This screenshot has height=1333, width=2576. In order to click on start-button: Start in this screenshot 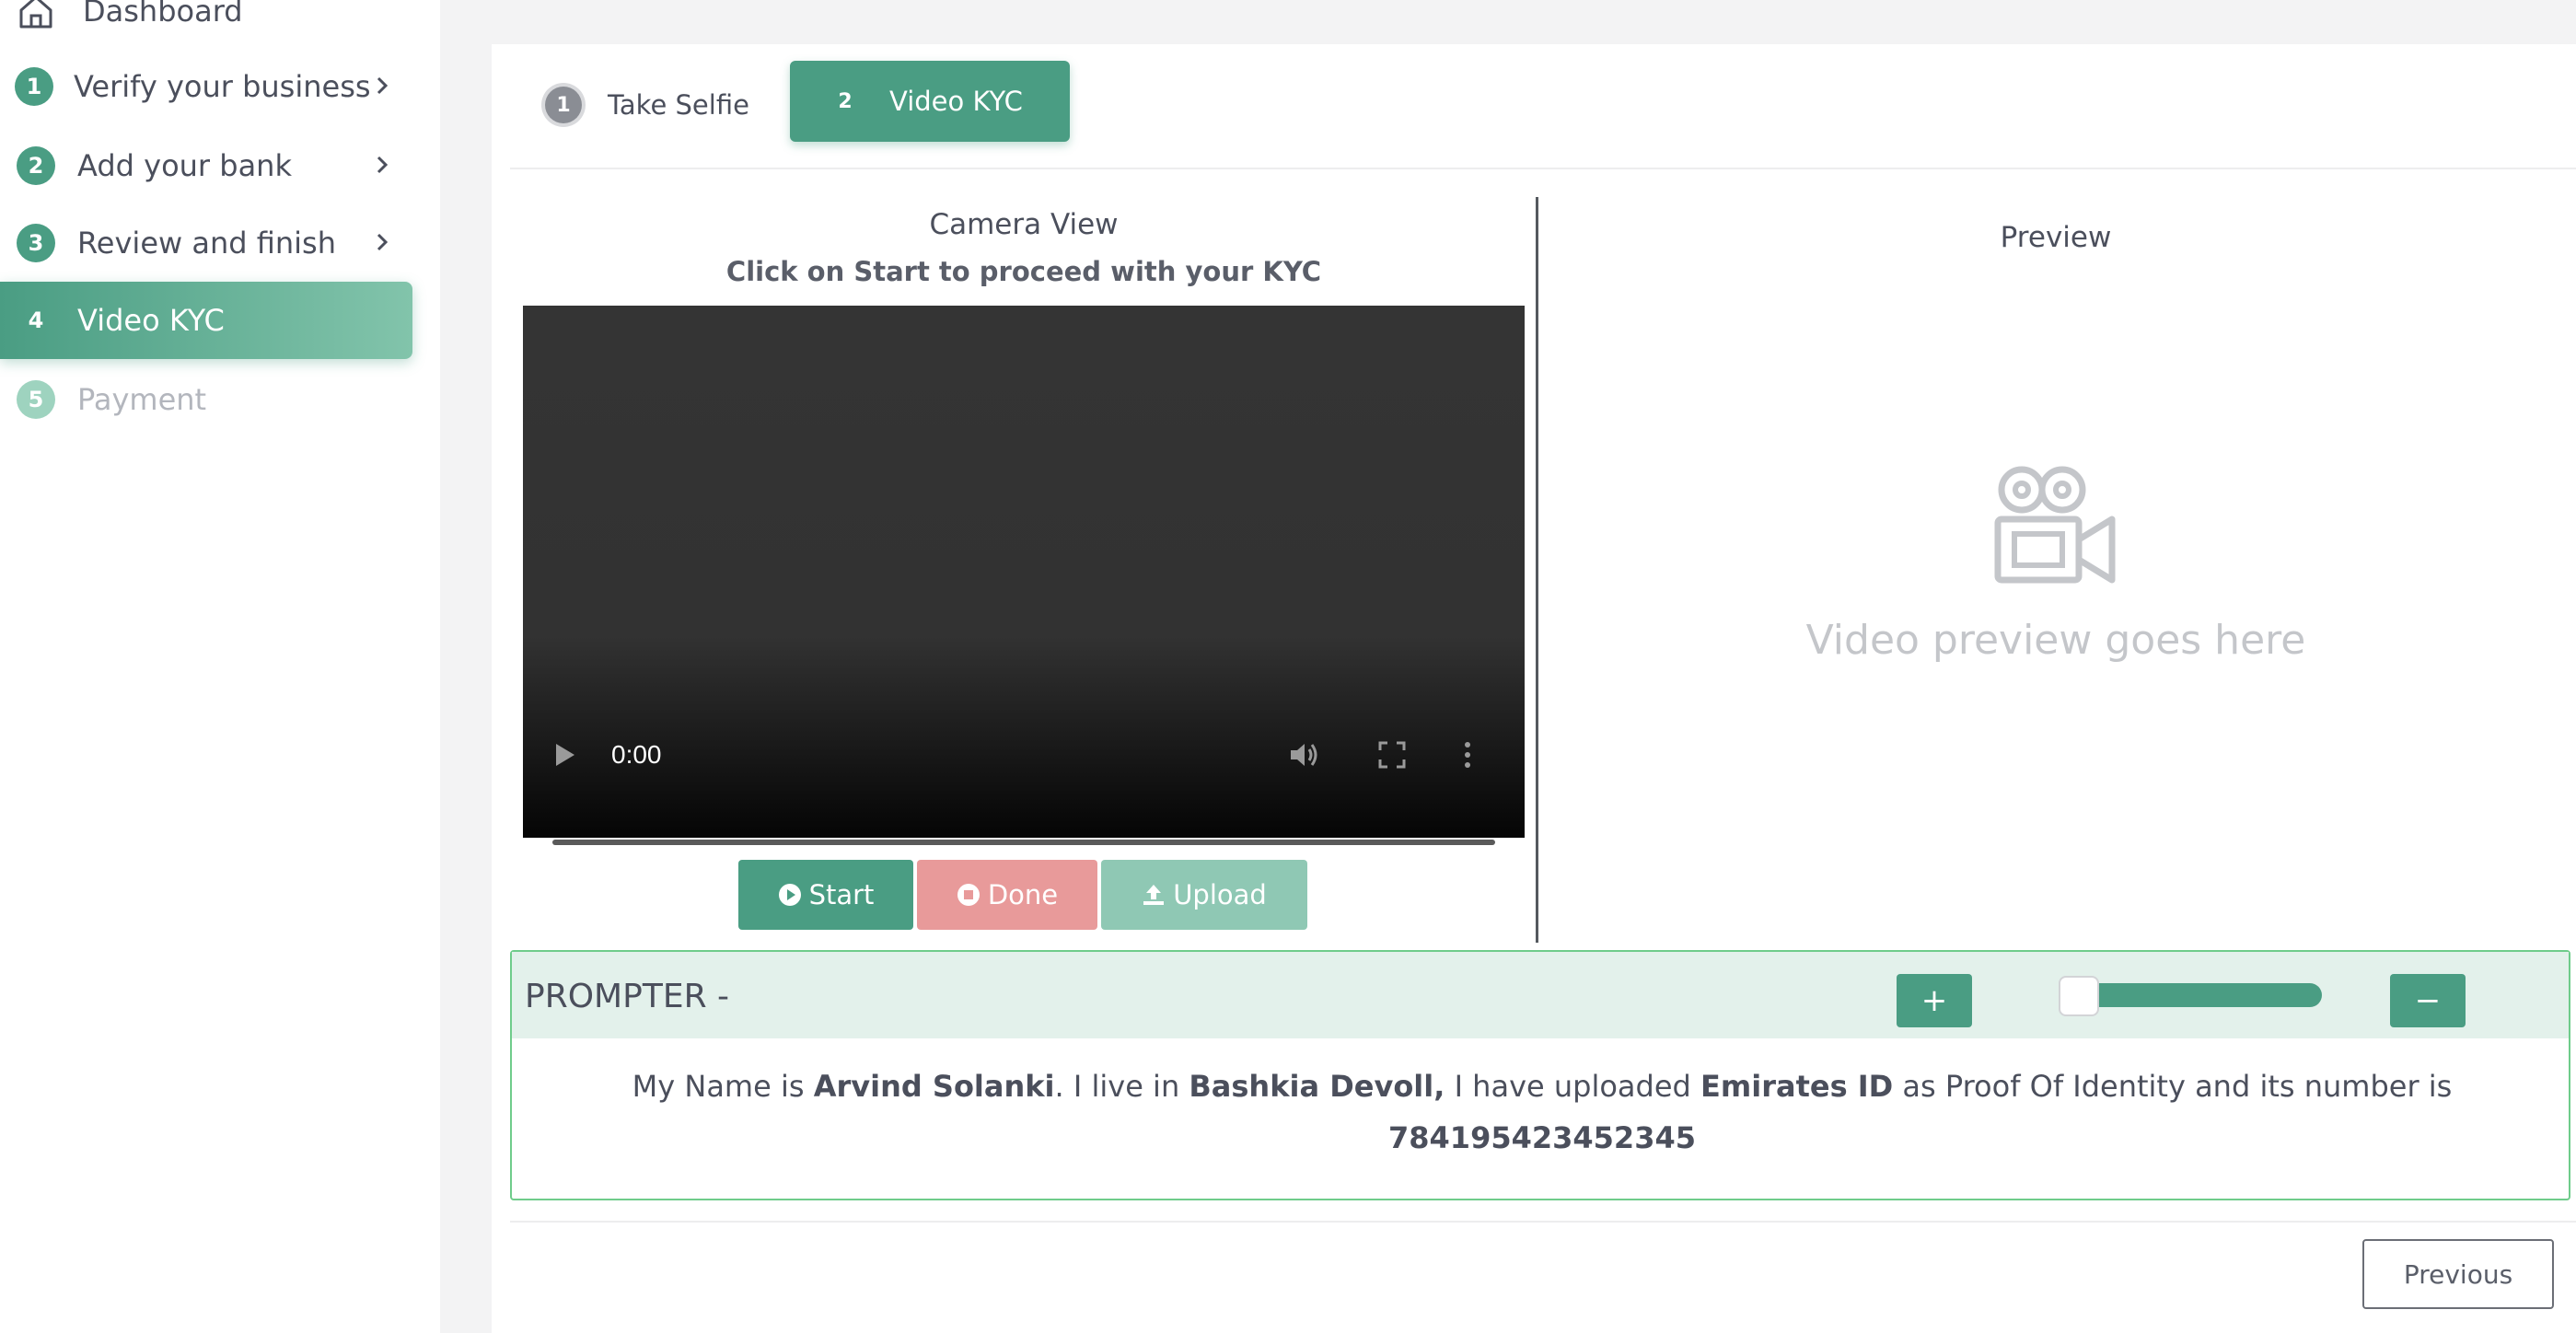, I will do `click(825, 895)`.